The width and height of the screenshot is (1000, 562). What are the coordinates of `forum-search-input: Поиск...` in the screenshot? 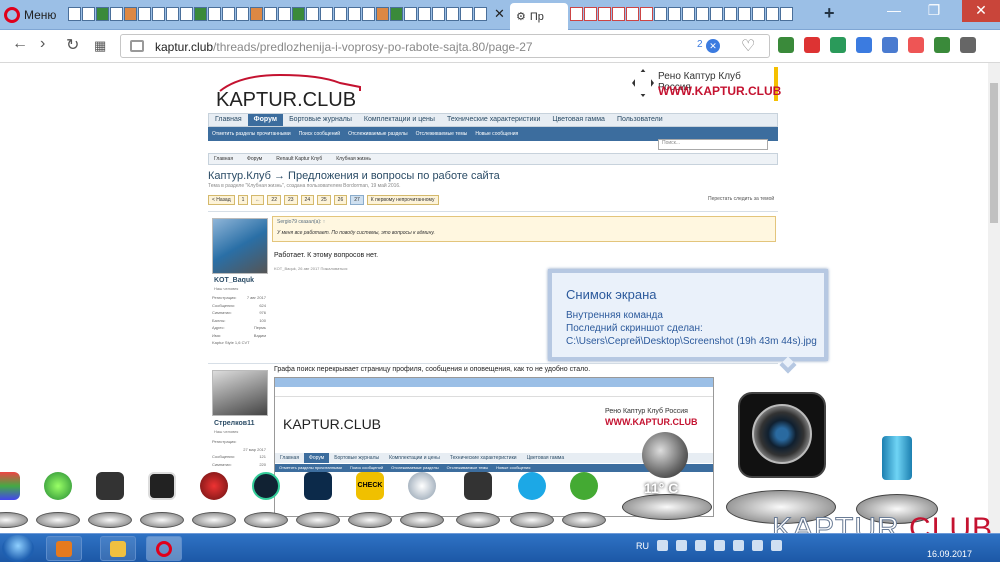 It's located at (713, 144).